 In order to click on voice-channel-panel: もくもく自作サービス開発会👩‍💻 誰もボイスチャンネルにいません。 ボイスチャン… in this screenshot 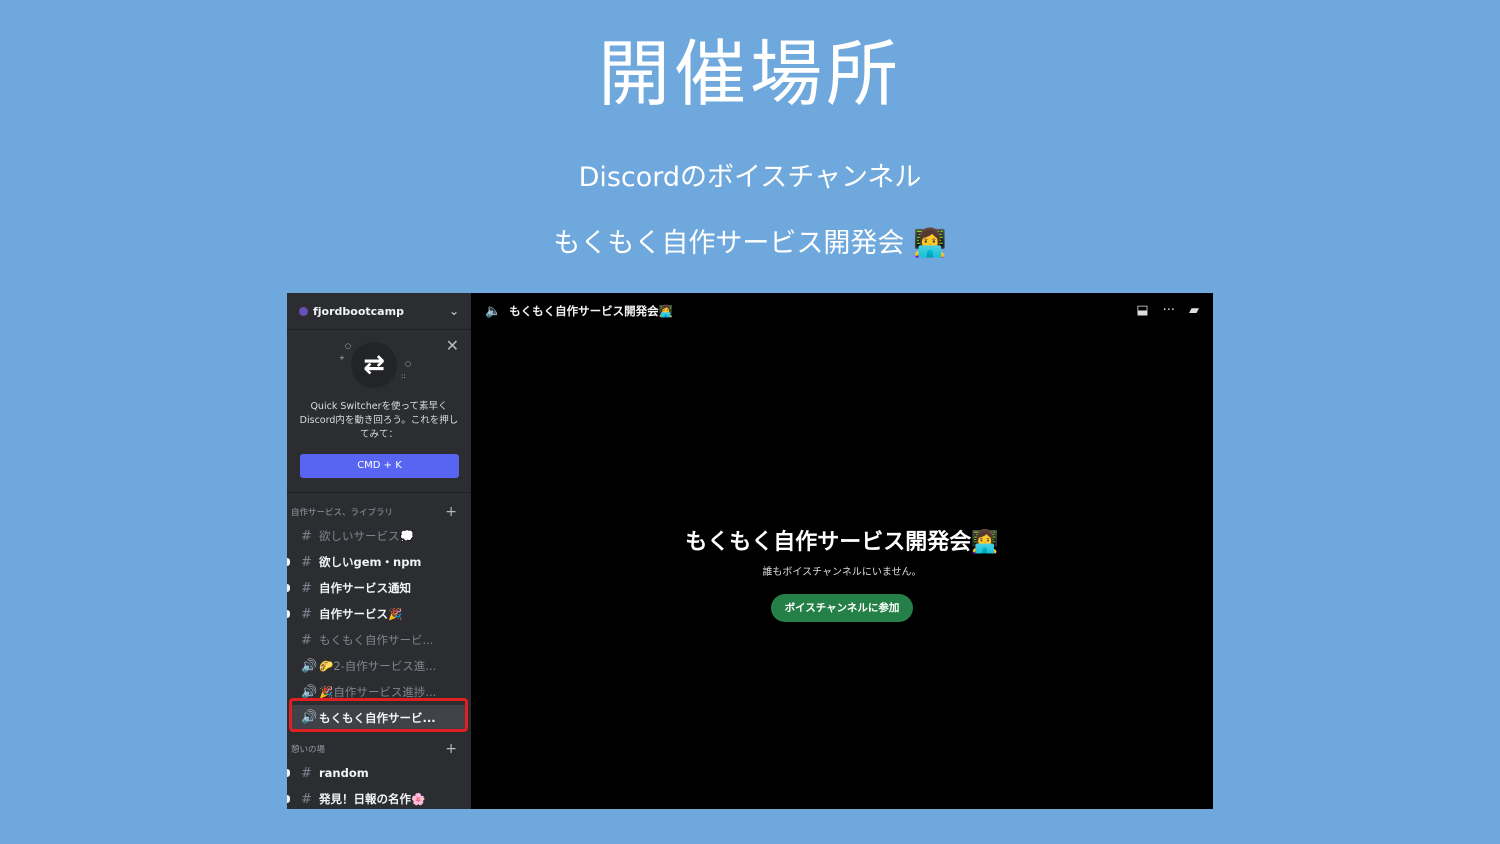, I will do `click(842, 574)`.